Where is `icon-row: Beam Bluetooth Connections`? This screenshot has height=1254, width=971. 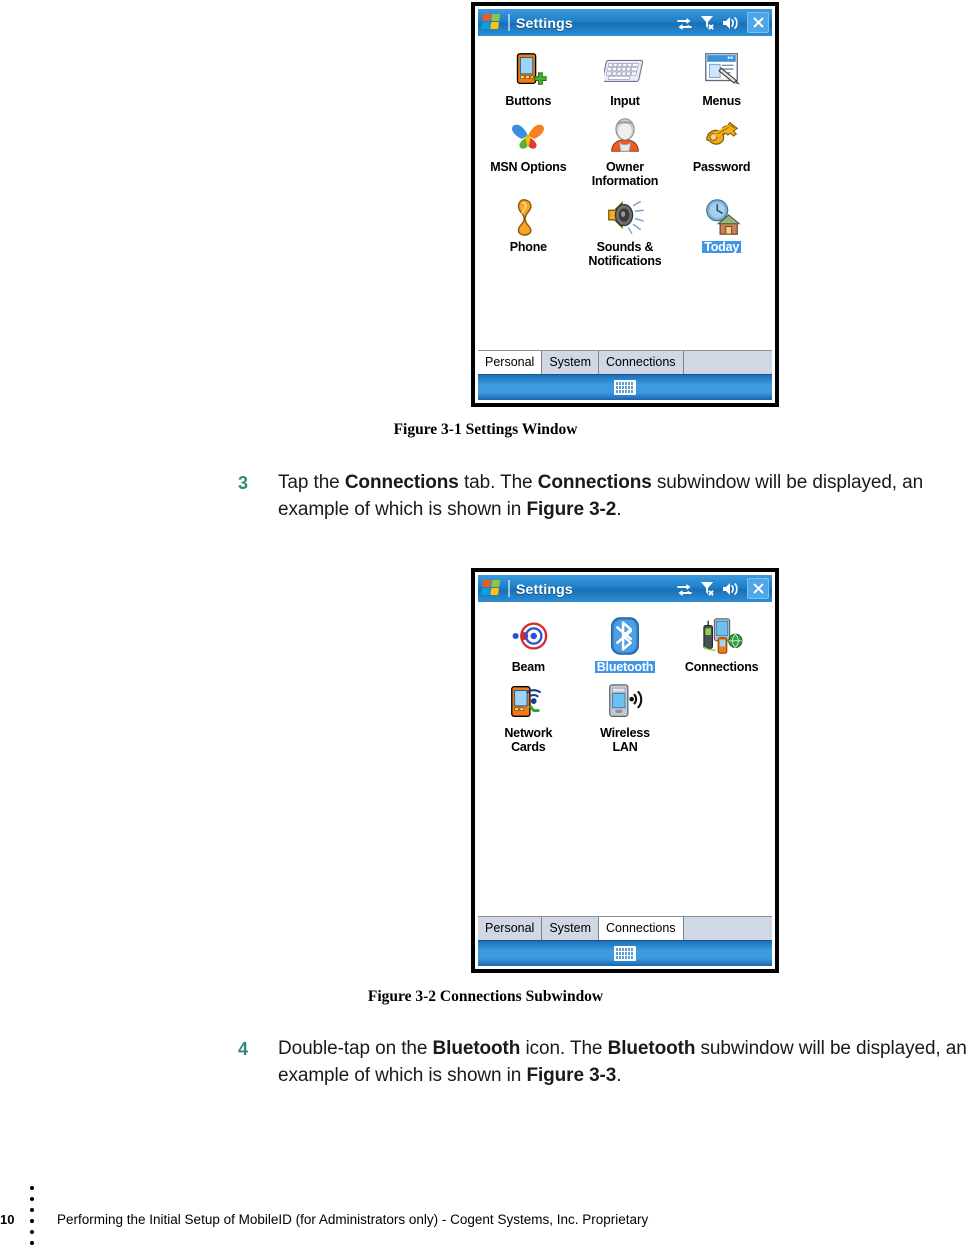
icon-row: Beam Bluetooth Connections is located at coordinates (625, 641).